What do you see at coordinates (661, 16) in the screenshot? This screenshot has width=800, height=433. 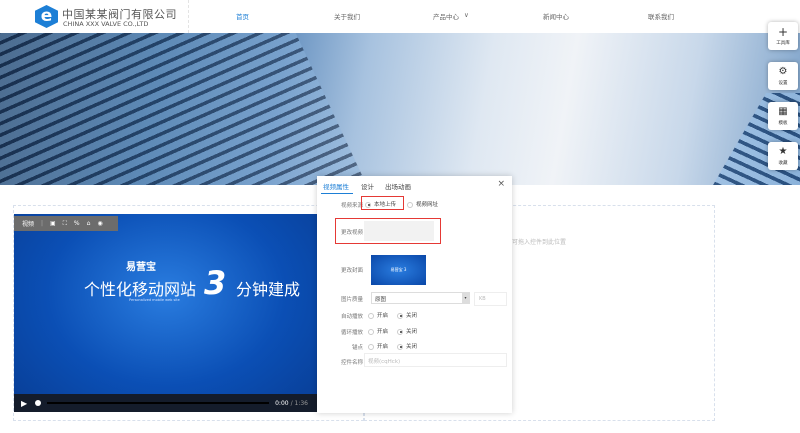 I see `nav-contact: 联系我们` at bounding box center [661, 16].